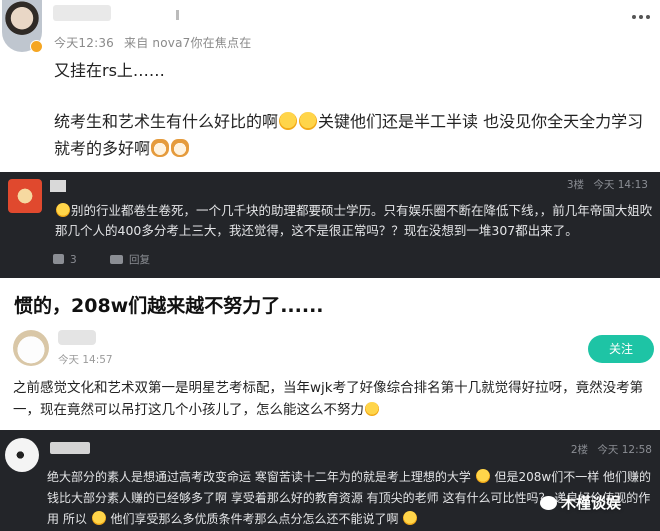 The image size is (660, 531). I want to click on post-source: 来自 nova7你在焦点在, so click(188, 43).